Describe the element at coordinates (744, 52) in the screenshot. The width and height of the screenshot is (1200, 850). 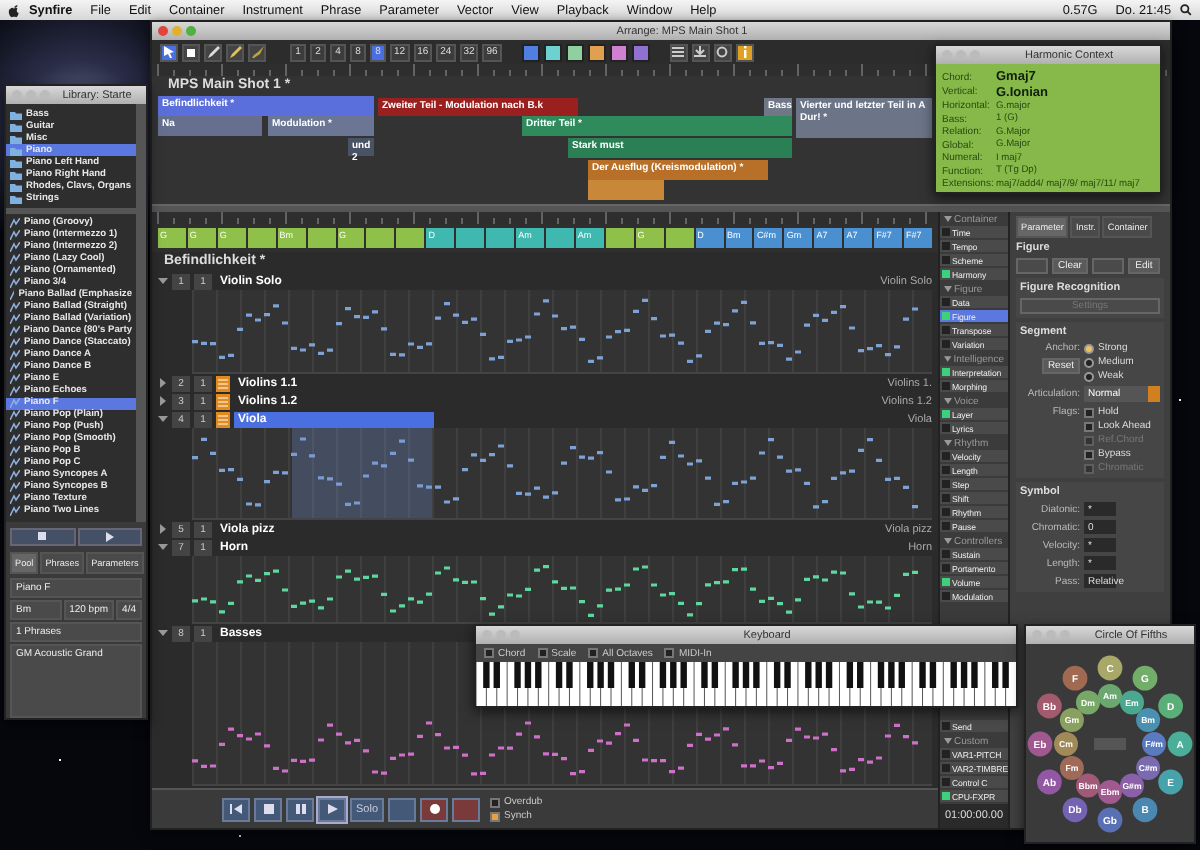
I see `info-icon` at that location.